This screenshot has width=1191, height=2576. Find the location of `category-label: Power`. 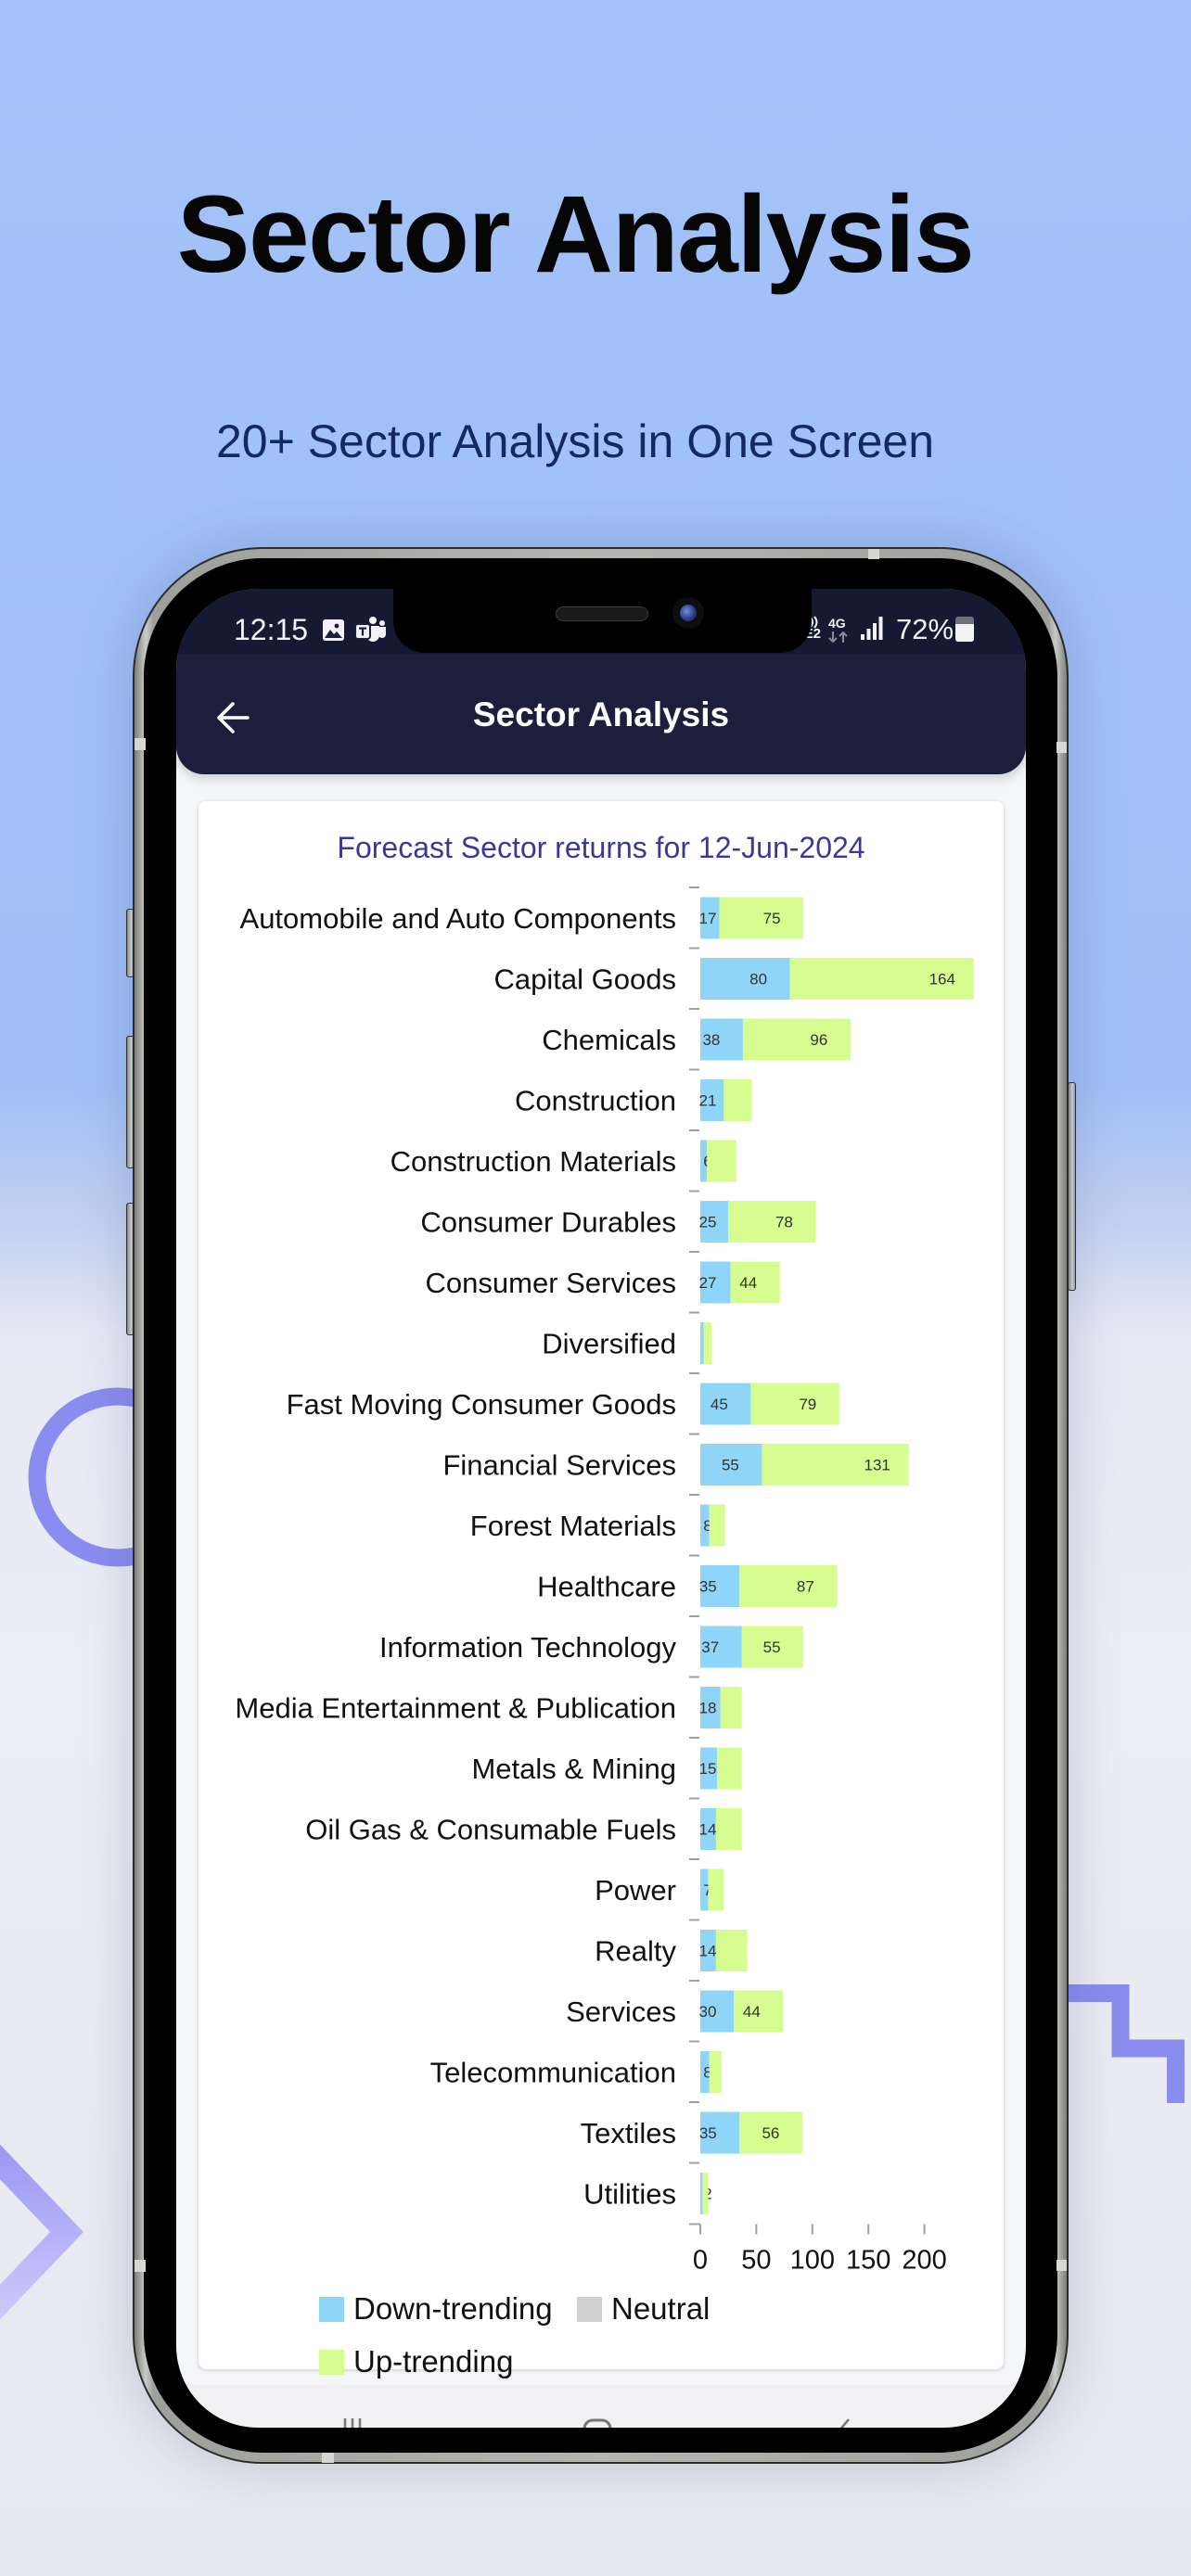

category-label: Power is located at coordinates (636, 1890).